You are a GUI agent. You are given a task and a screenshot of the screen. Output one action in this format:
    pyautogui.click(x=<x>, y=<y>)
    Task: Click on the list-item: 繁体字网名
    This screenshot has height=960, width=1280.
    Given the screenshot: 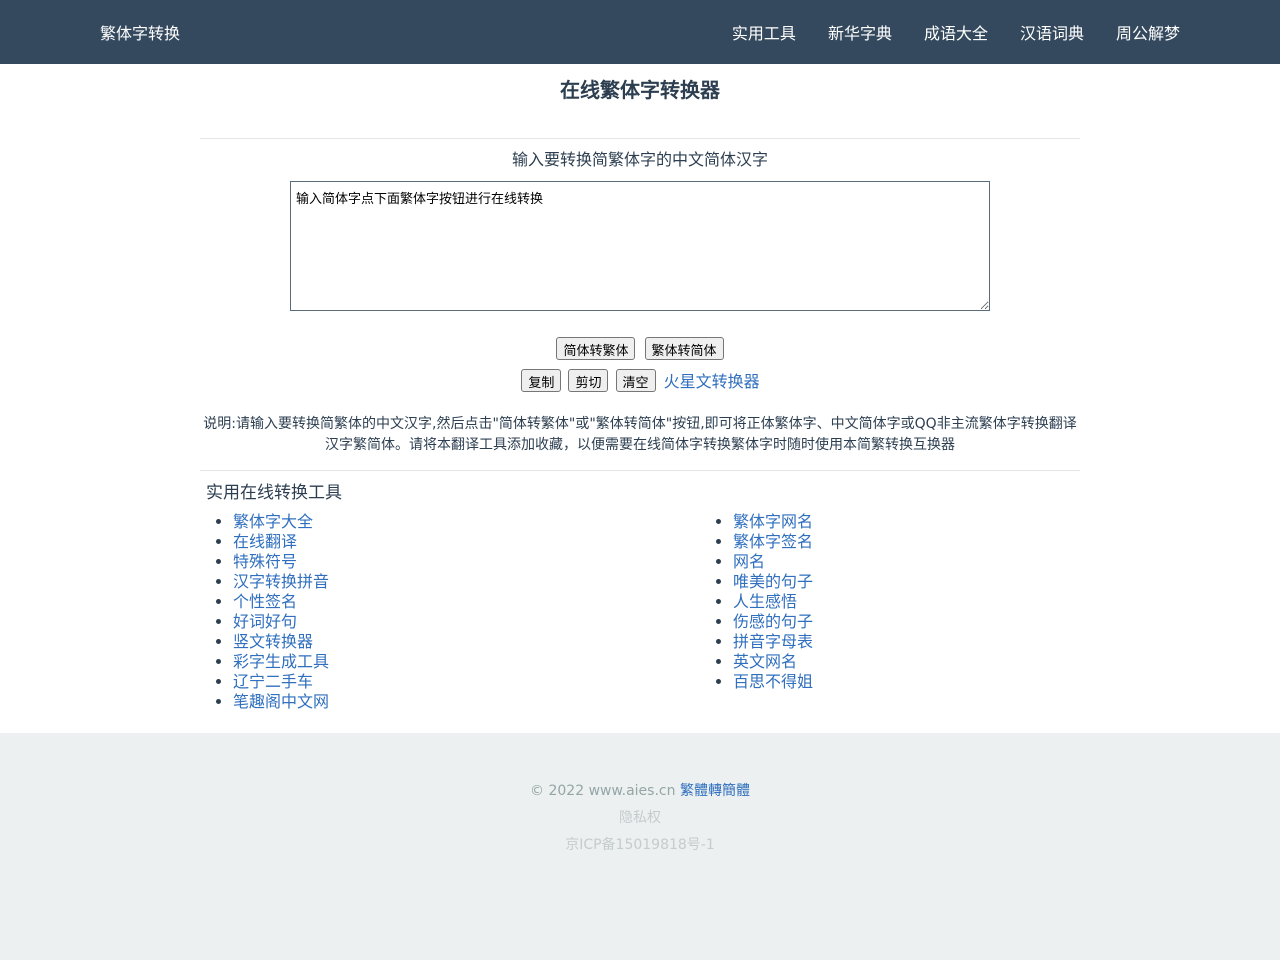 What is the action you would take?
    pyautogui.click(x=773, y=522)
    